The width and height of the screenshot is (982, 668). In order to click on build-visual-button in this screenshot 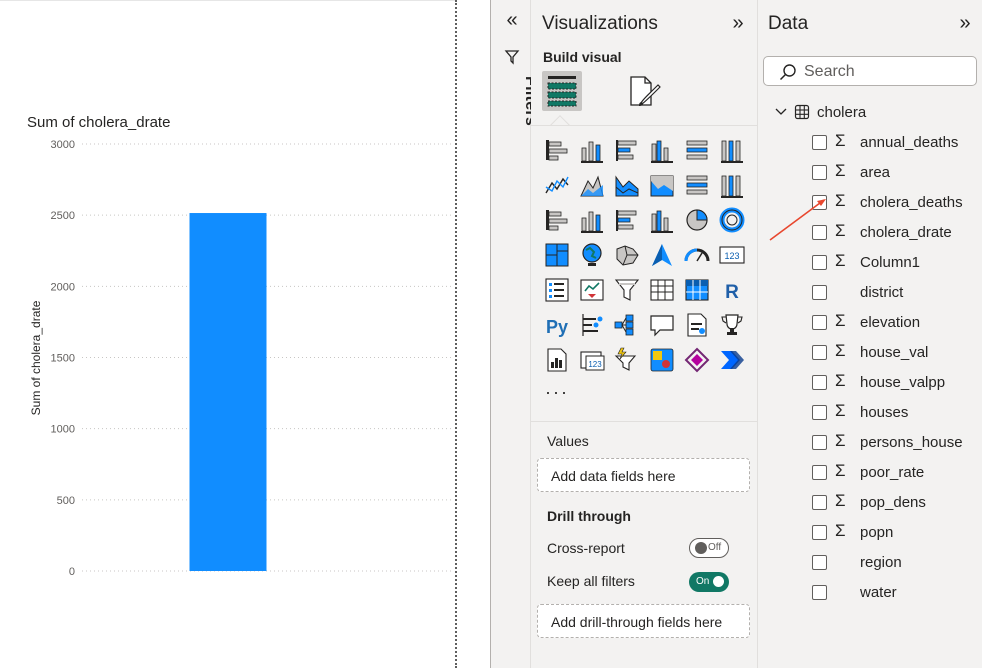, I will do `click(562, 91)`.